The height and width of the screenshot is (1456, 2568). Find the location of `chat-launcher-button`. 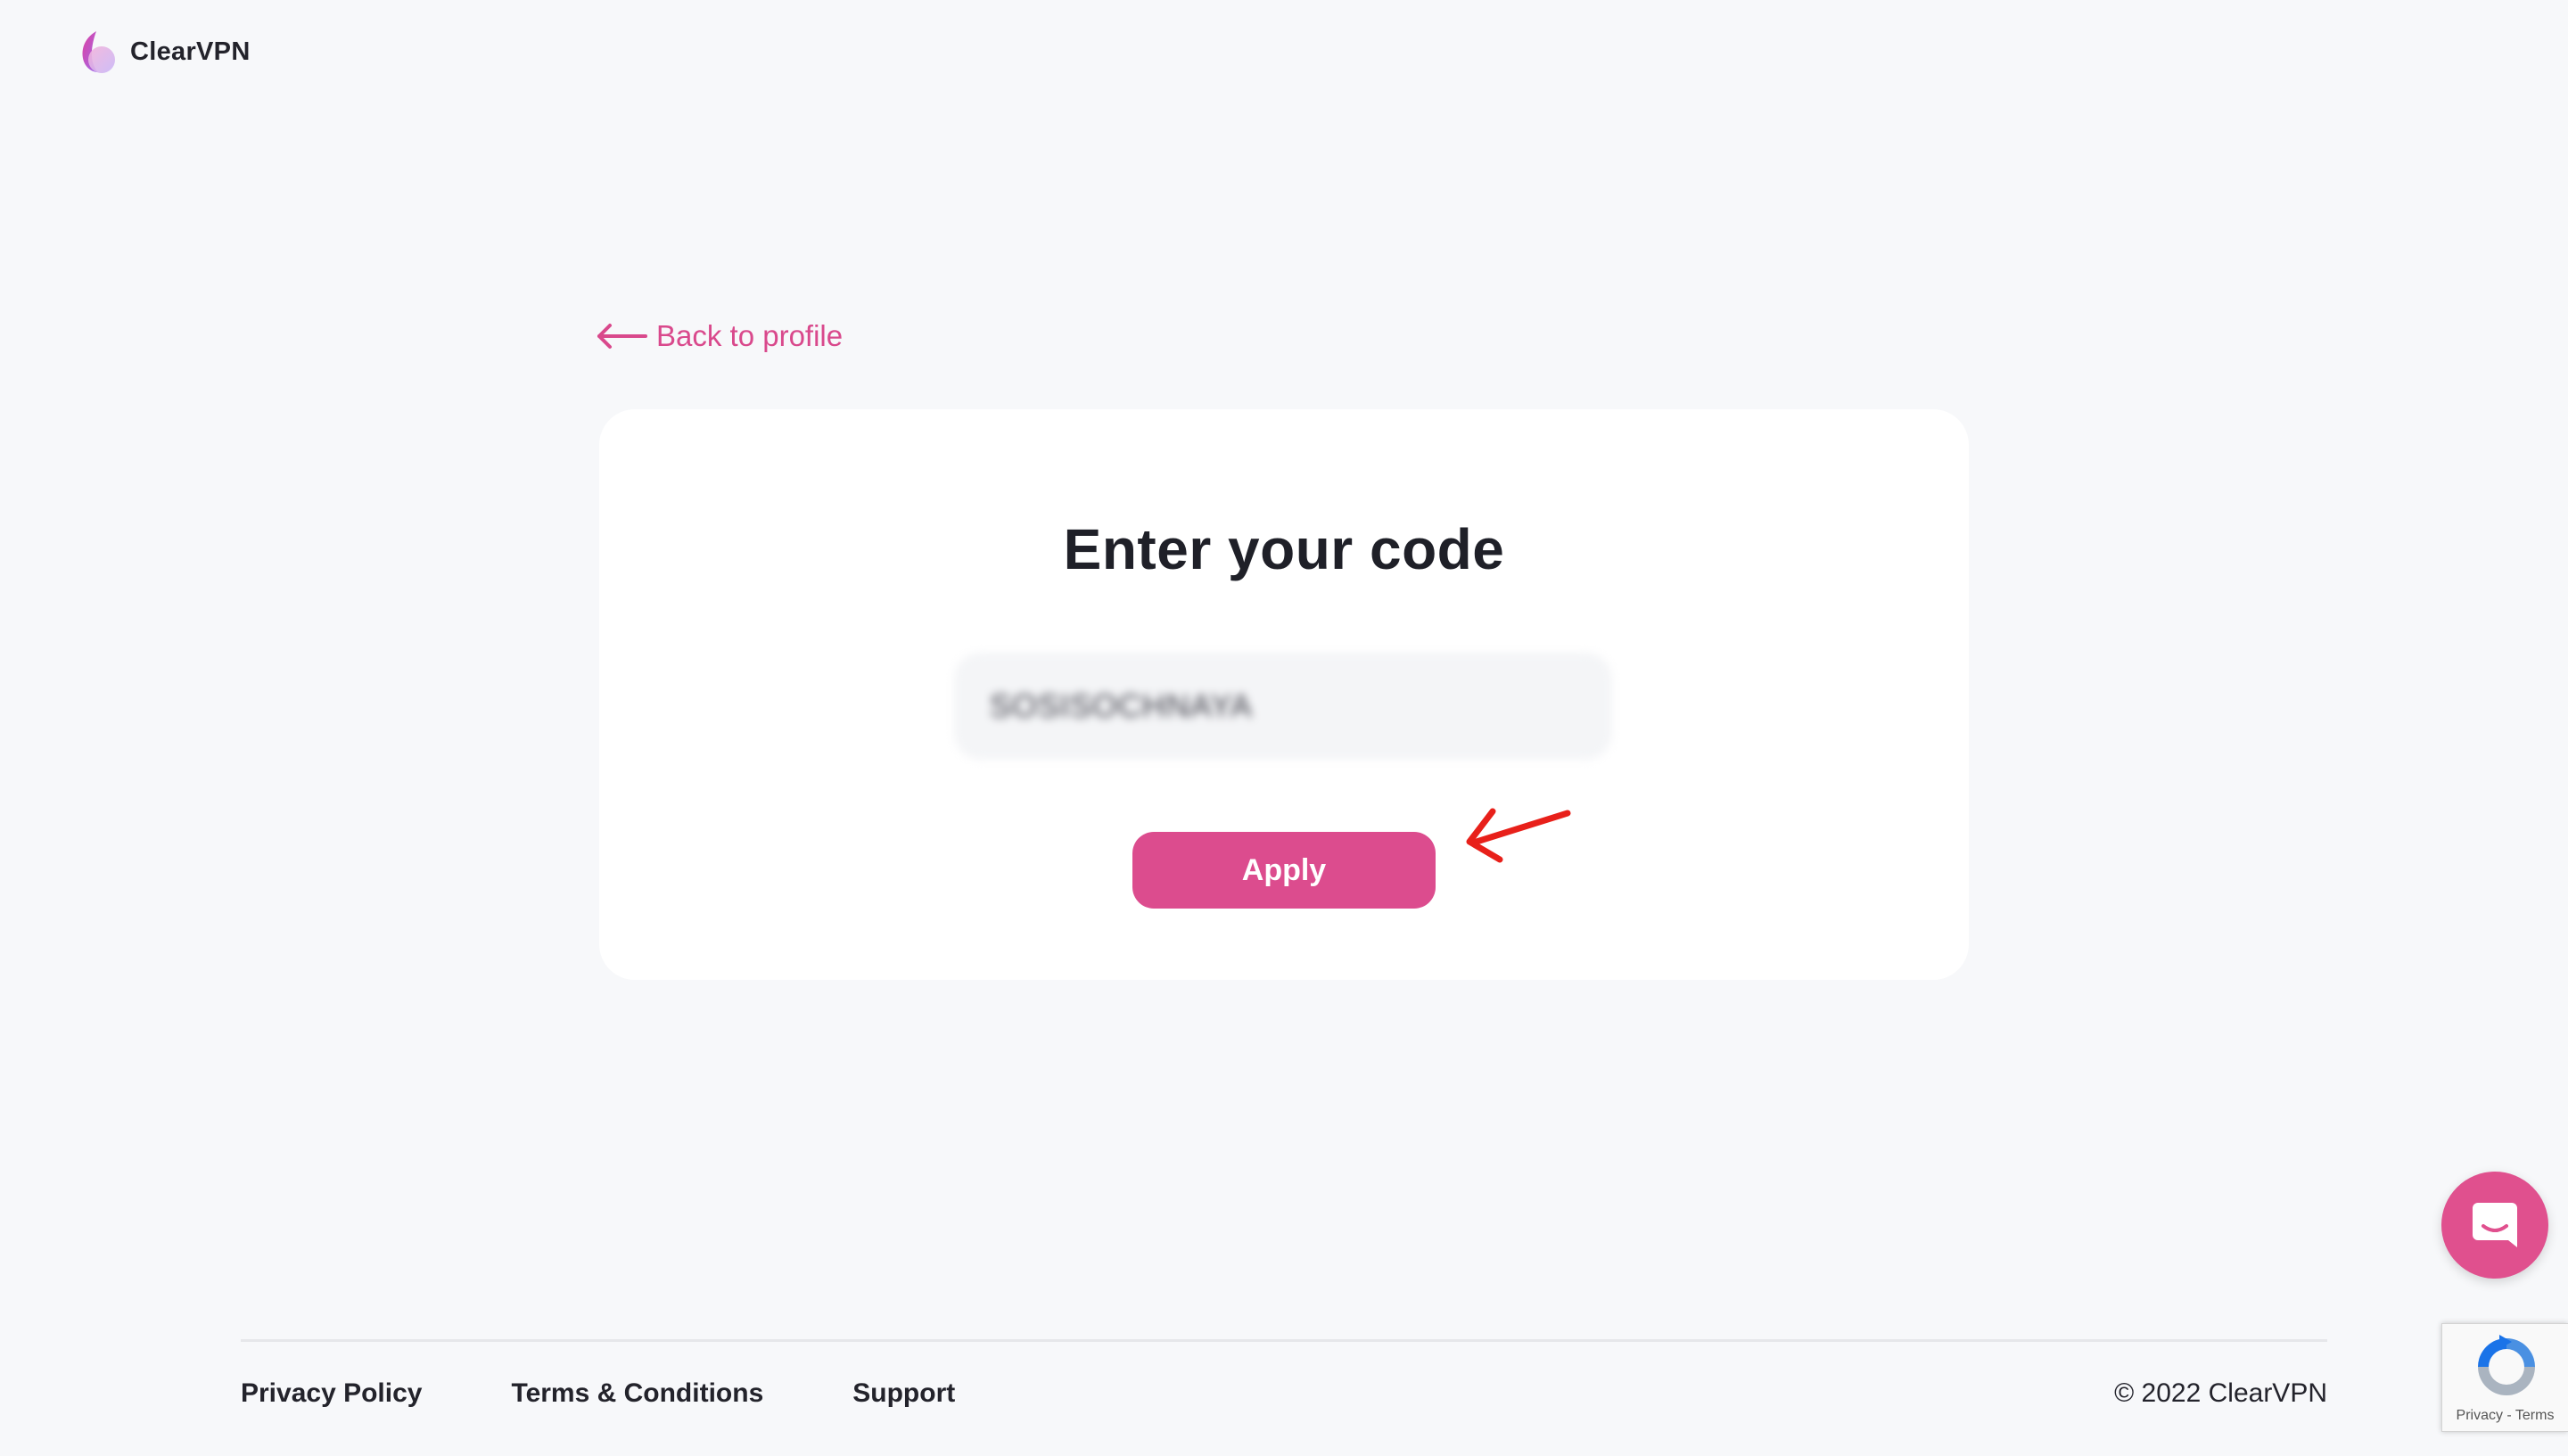

chat-launcher-button is located at coordinates (2494, 1225).